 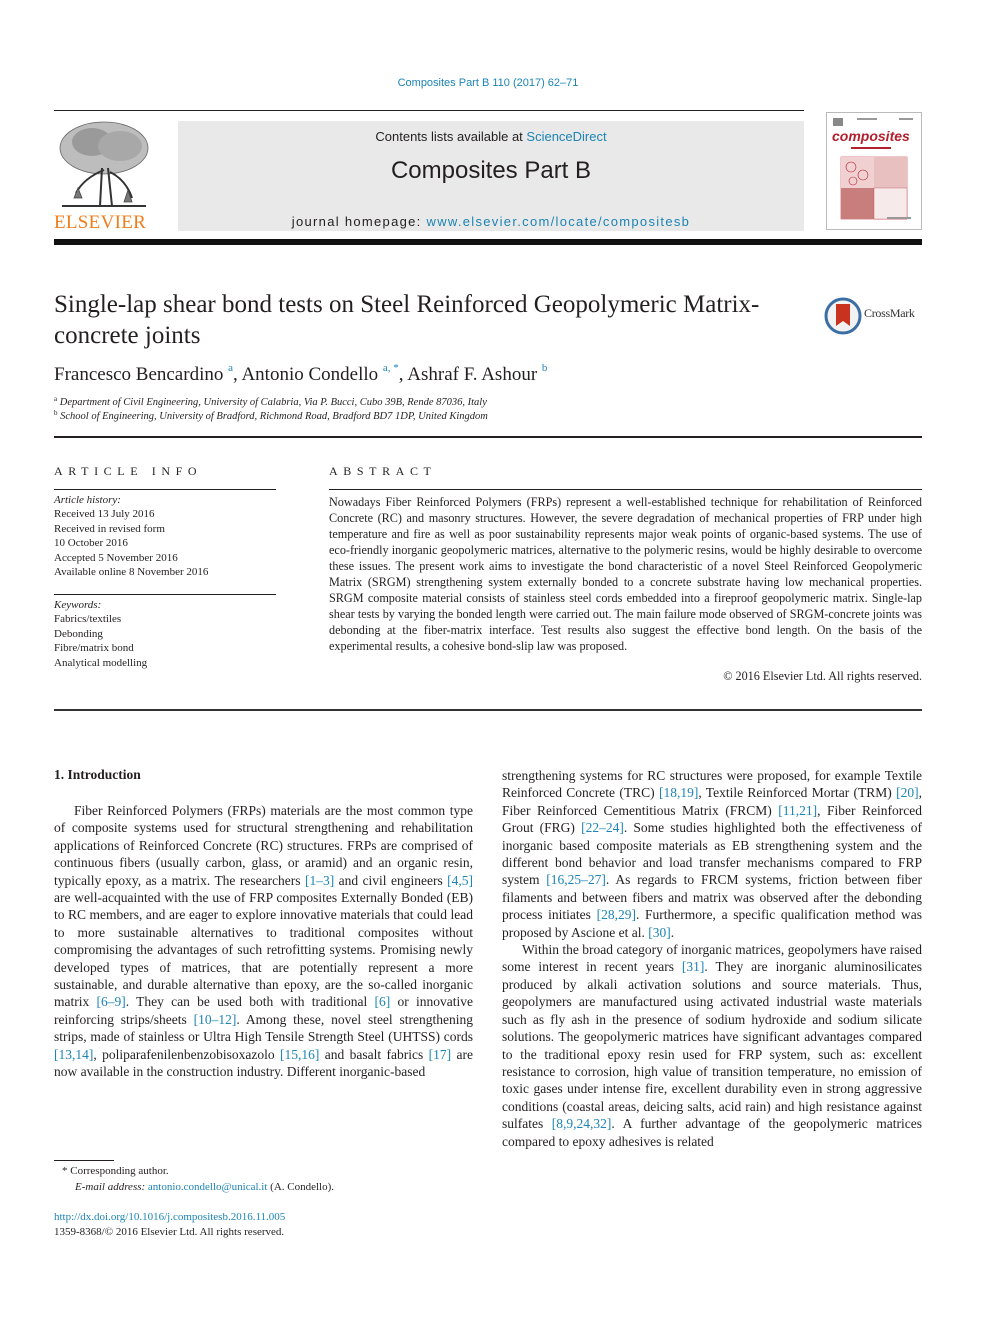 I want to click on email-link: antonio.condello@unical.it, so click(x=208, y=1187).